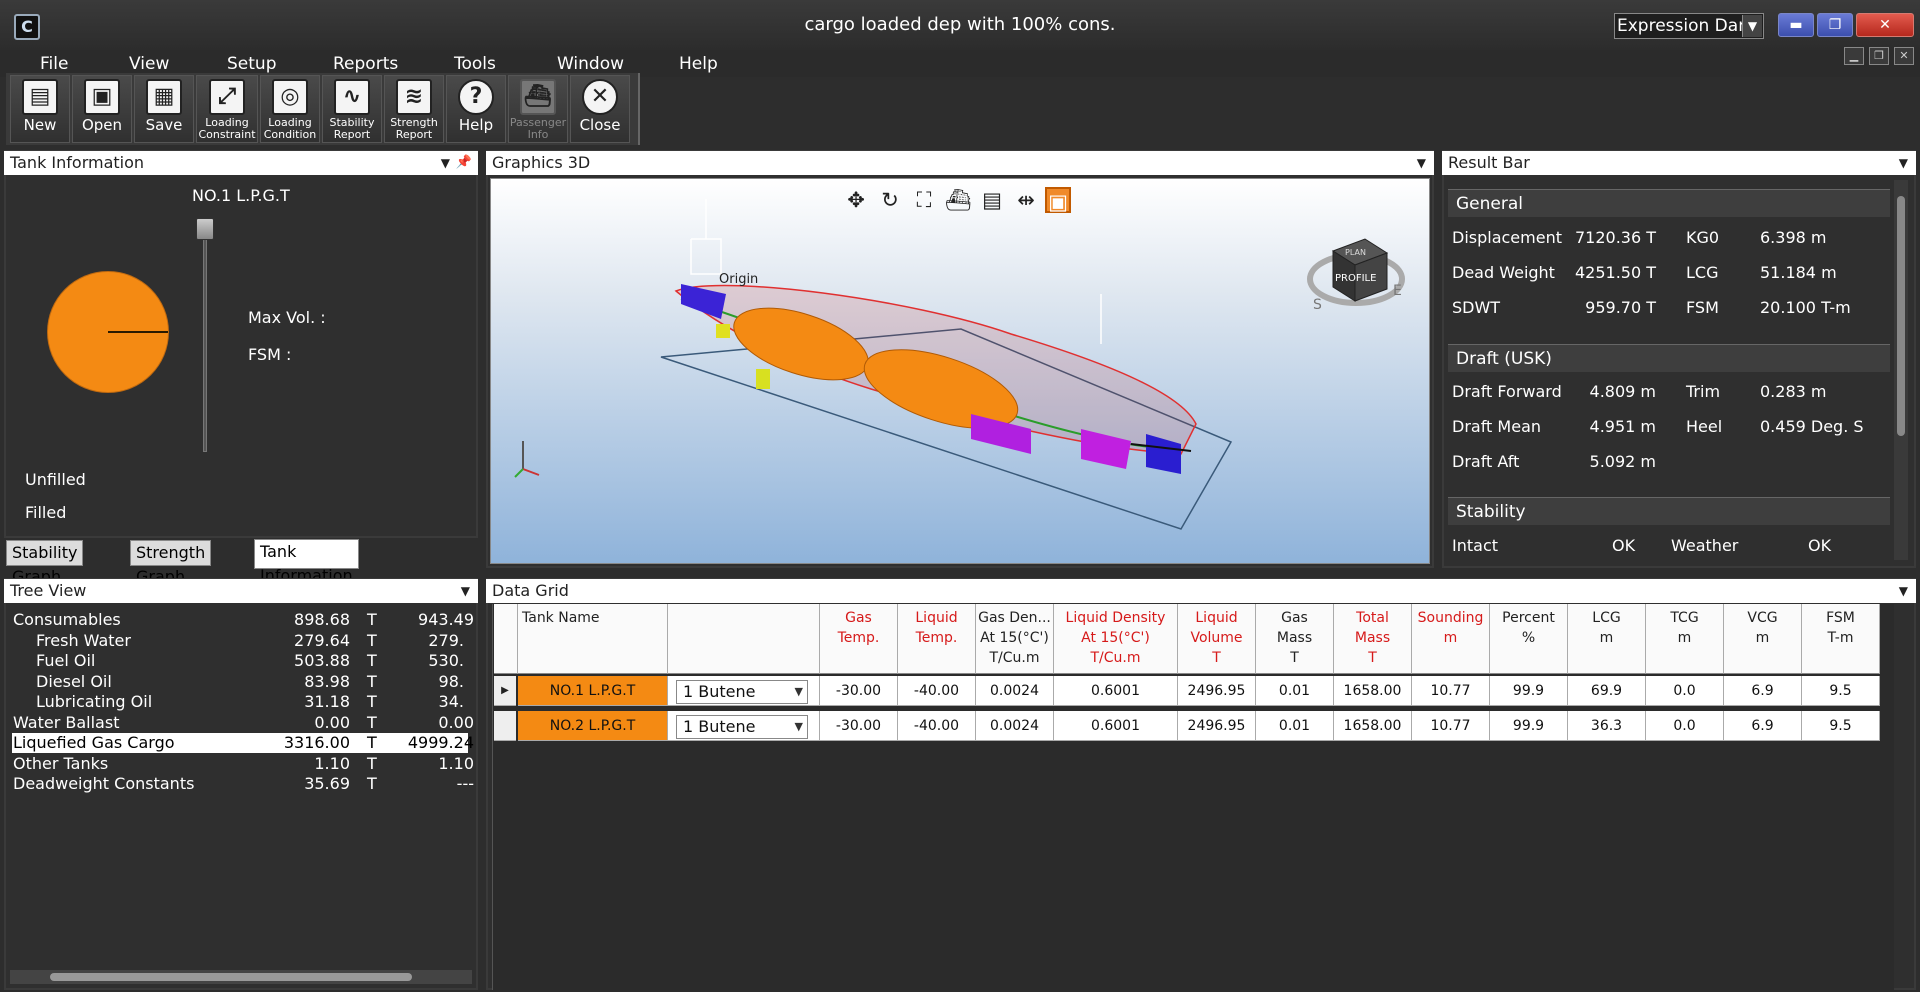 Image resolution: width=1920 pixels, height=992 pixels. I want to click on row-indicator: ▶, so click(505, 691).